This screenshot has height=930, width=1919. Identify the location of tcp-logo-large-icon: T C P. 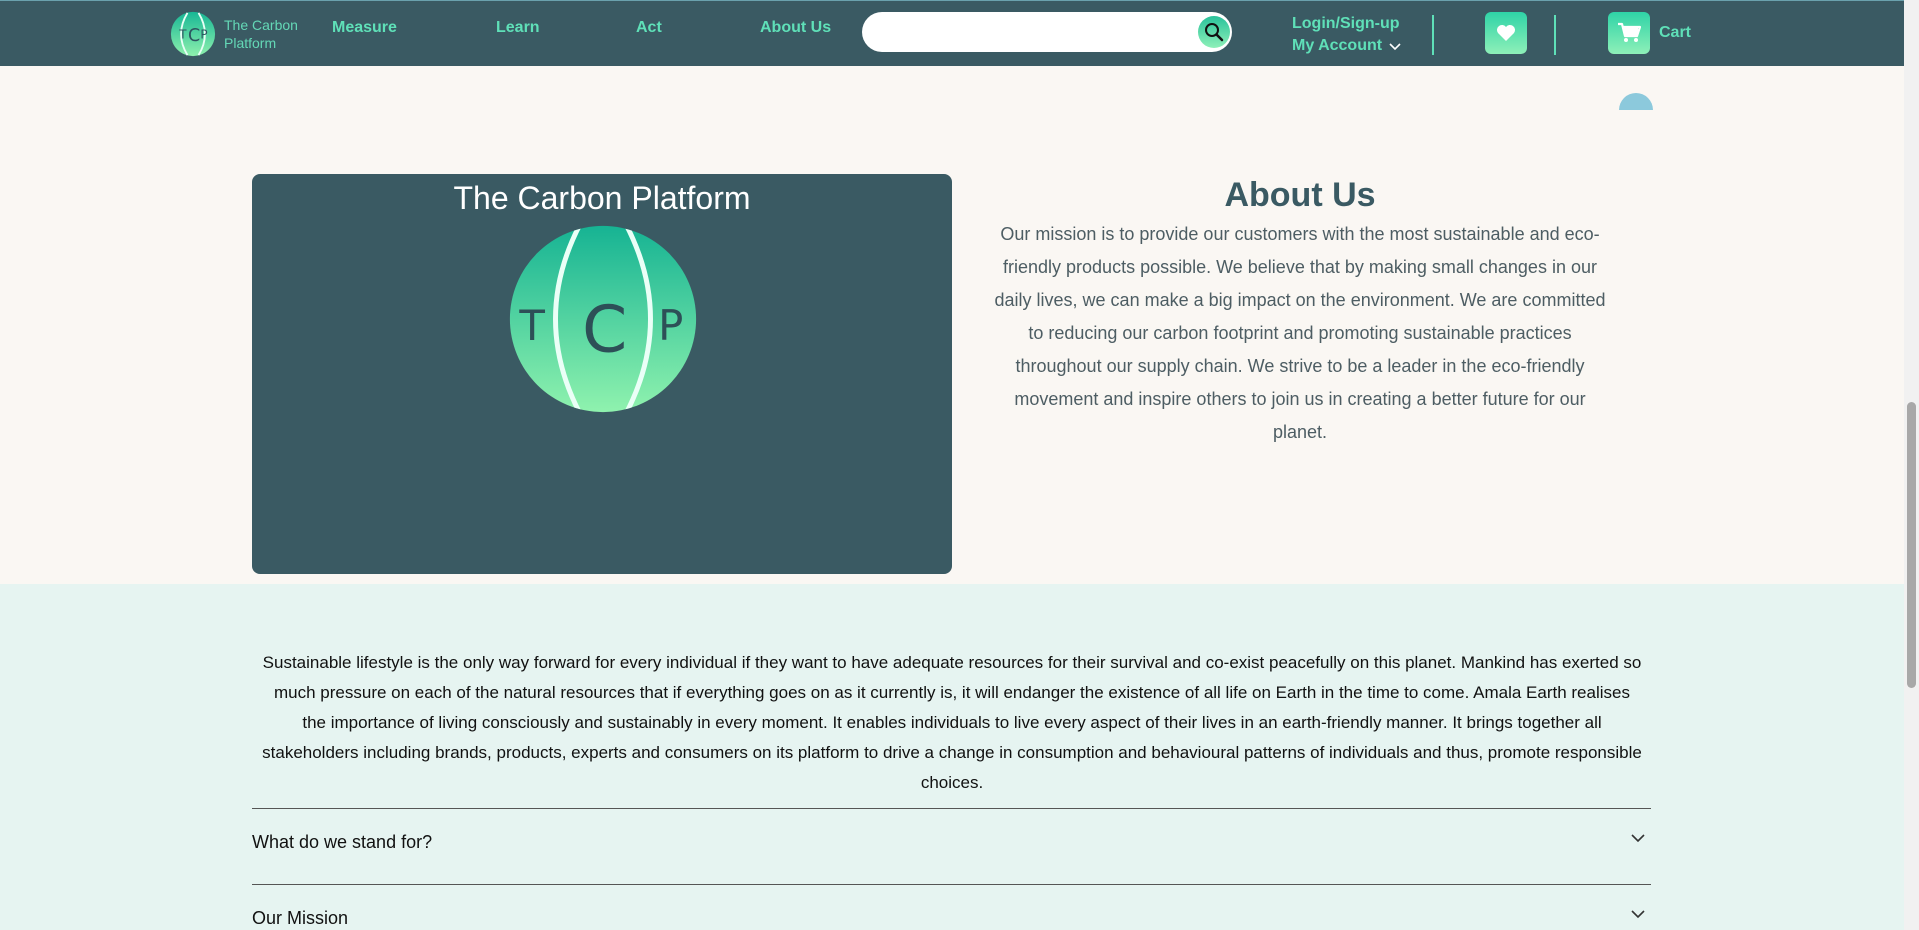
(603, 319).